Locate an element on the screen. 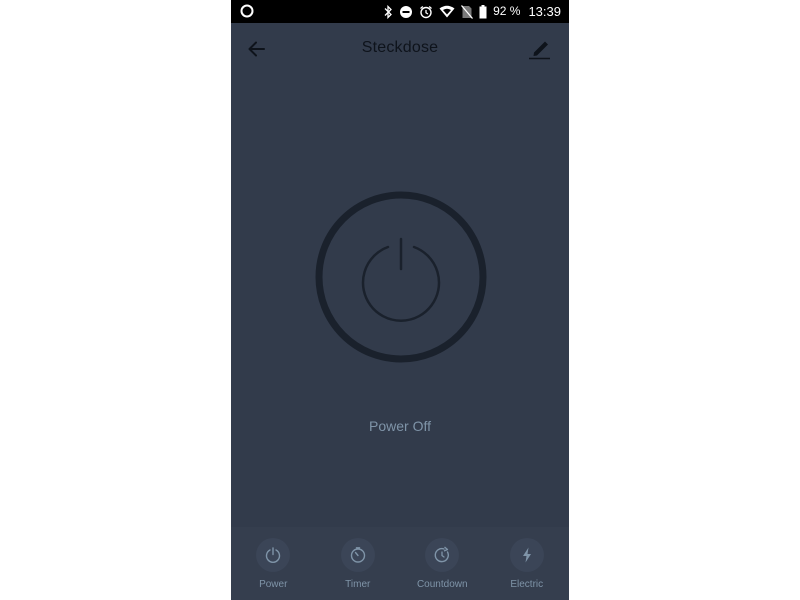  bottom-tab-bar: Power Timer Countdown Electric is located at coordinates (400, 563).